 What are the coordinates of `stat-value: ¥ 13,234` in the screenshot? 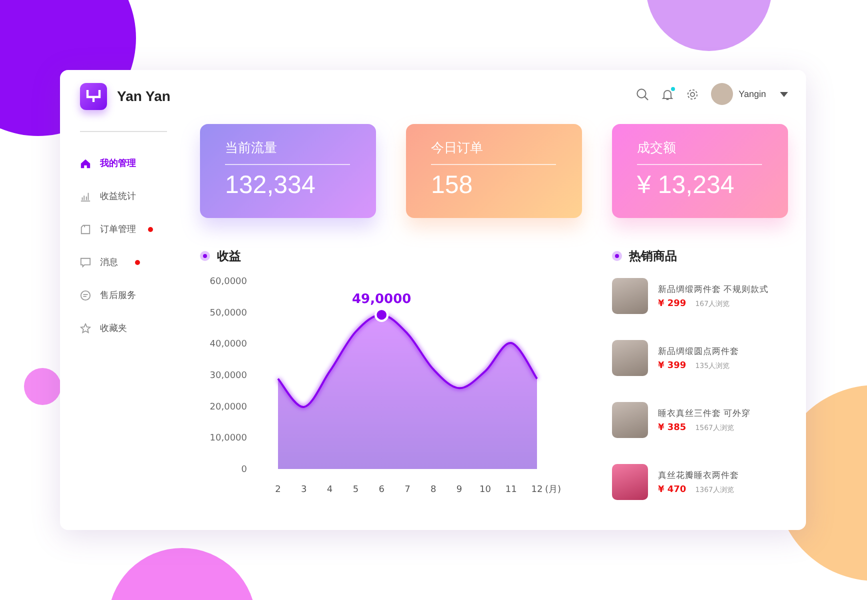 It's located at (686, 185).